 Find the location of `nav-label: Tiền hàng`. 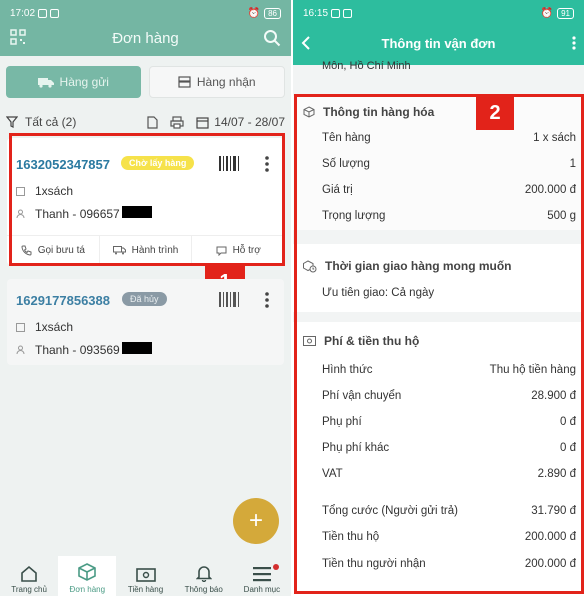

nav-label: Tiền hàng is located at coordinates (145, 589).